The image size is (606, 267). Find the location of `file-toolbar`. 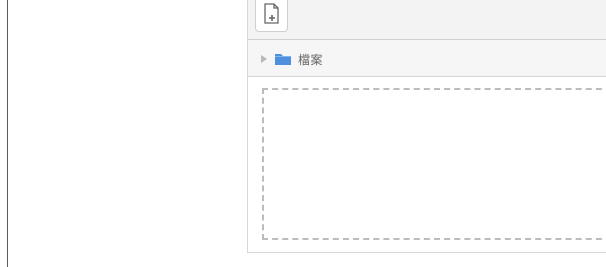

file-toolbar is located at coordinates (427, 20).